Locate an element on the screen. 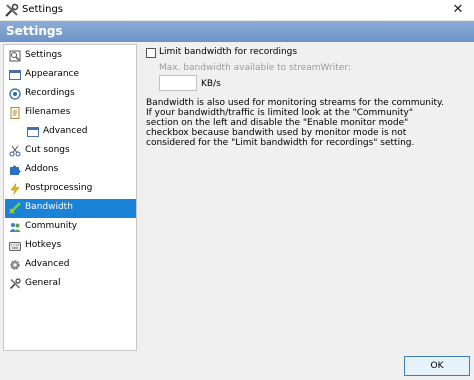 This screenshot has height=380, width=474. sidebar-item-general: General is located at coordinates (70, 284).